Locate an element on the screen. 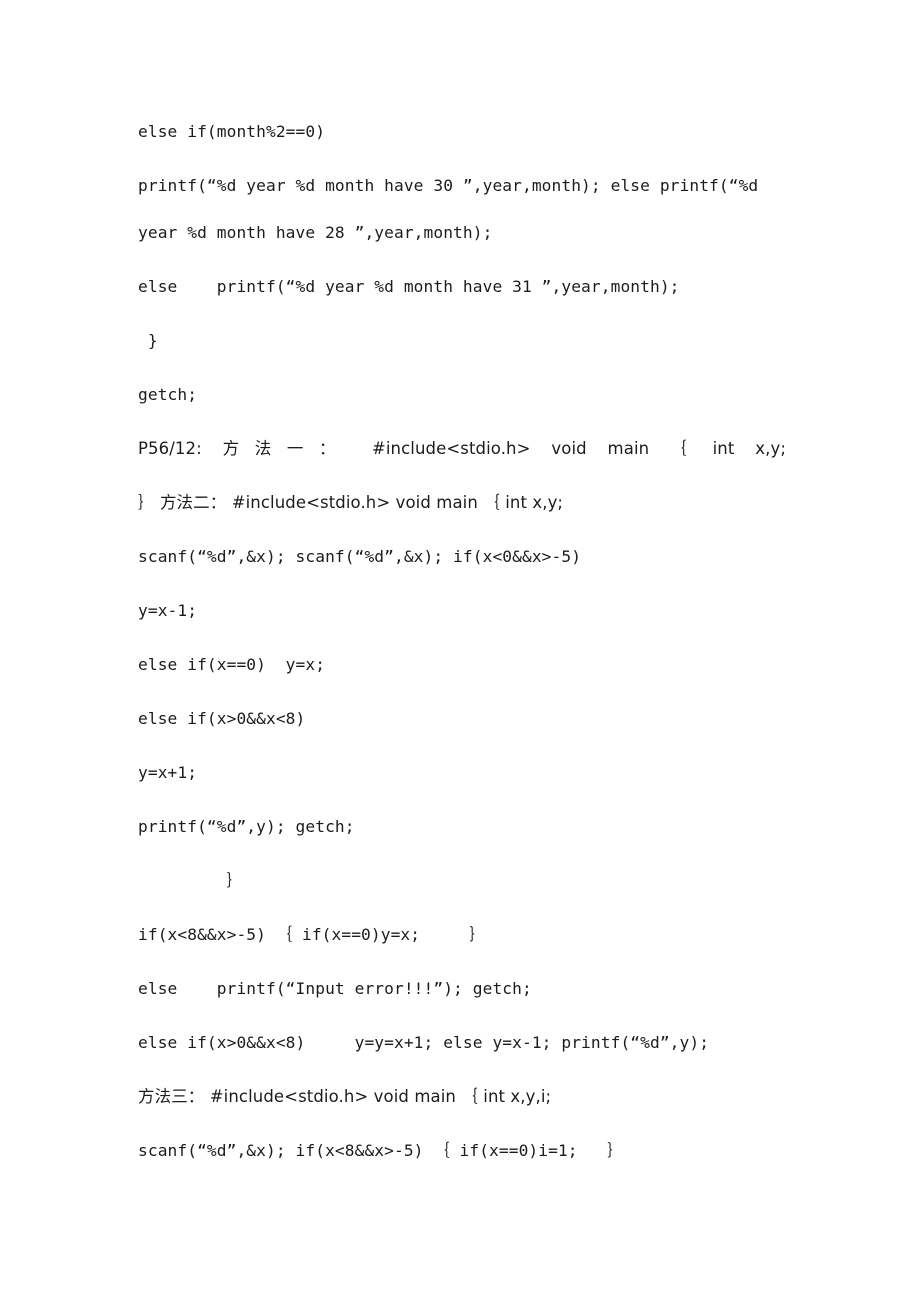 The width and height of the screenshot is (920, 1302). code-line-close-brace-2: ｝ is located at coordinates (190, 880).